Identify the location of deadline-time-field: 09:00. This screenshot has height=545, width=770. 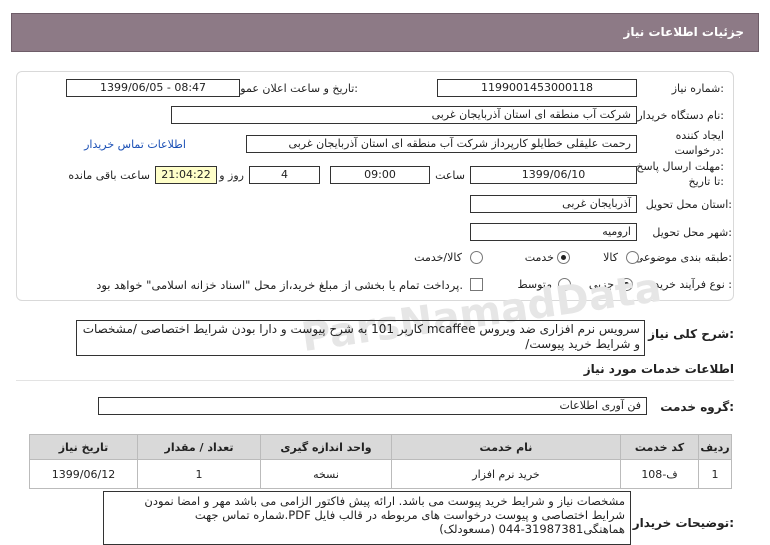
(380, 175).